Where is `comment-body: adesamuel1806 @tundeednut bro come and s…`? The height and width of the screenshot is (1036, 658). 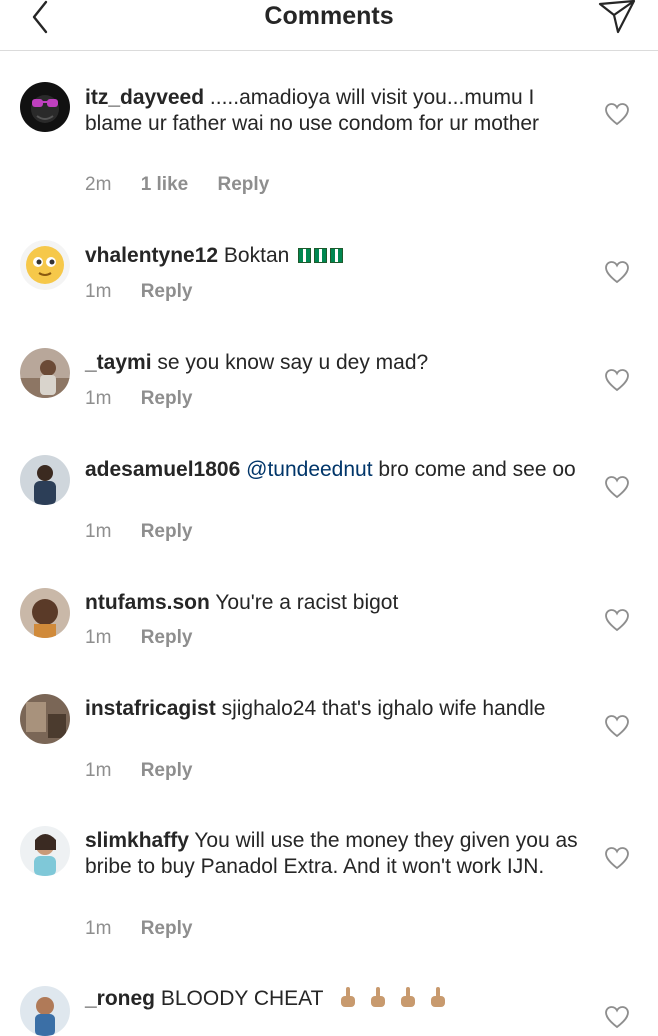 comment-body: adesamuel1806 @tundeednut bro come and s… is located at coordinates (335, 470).